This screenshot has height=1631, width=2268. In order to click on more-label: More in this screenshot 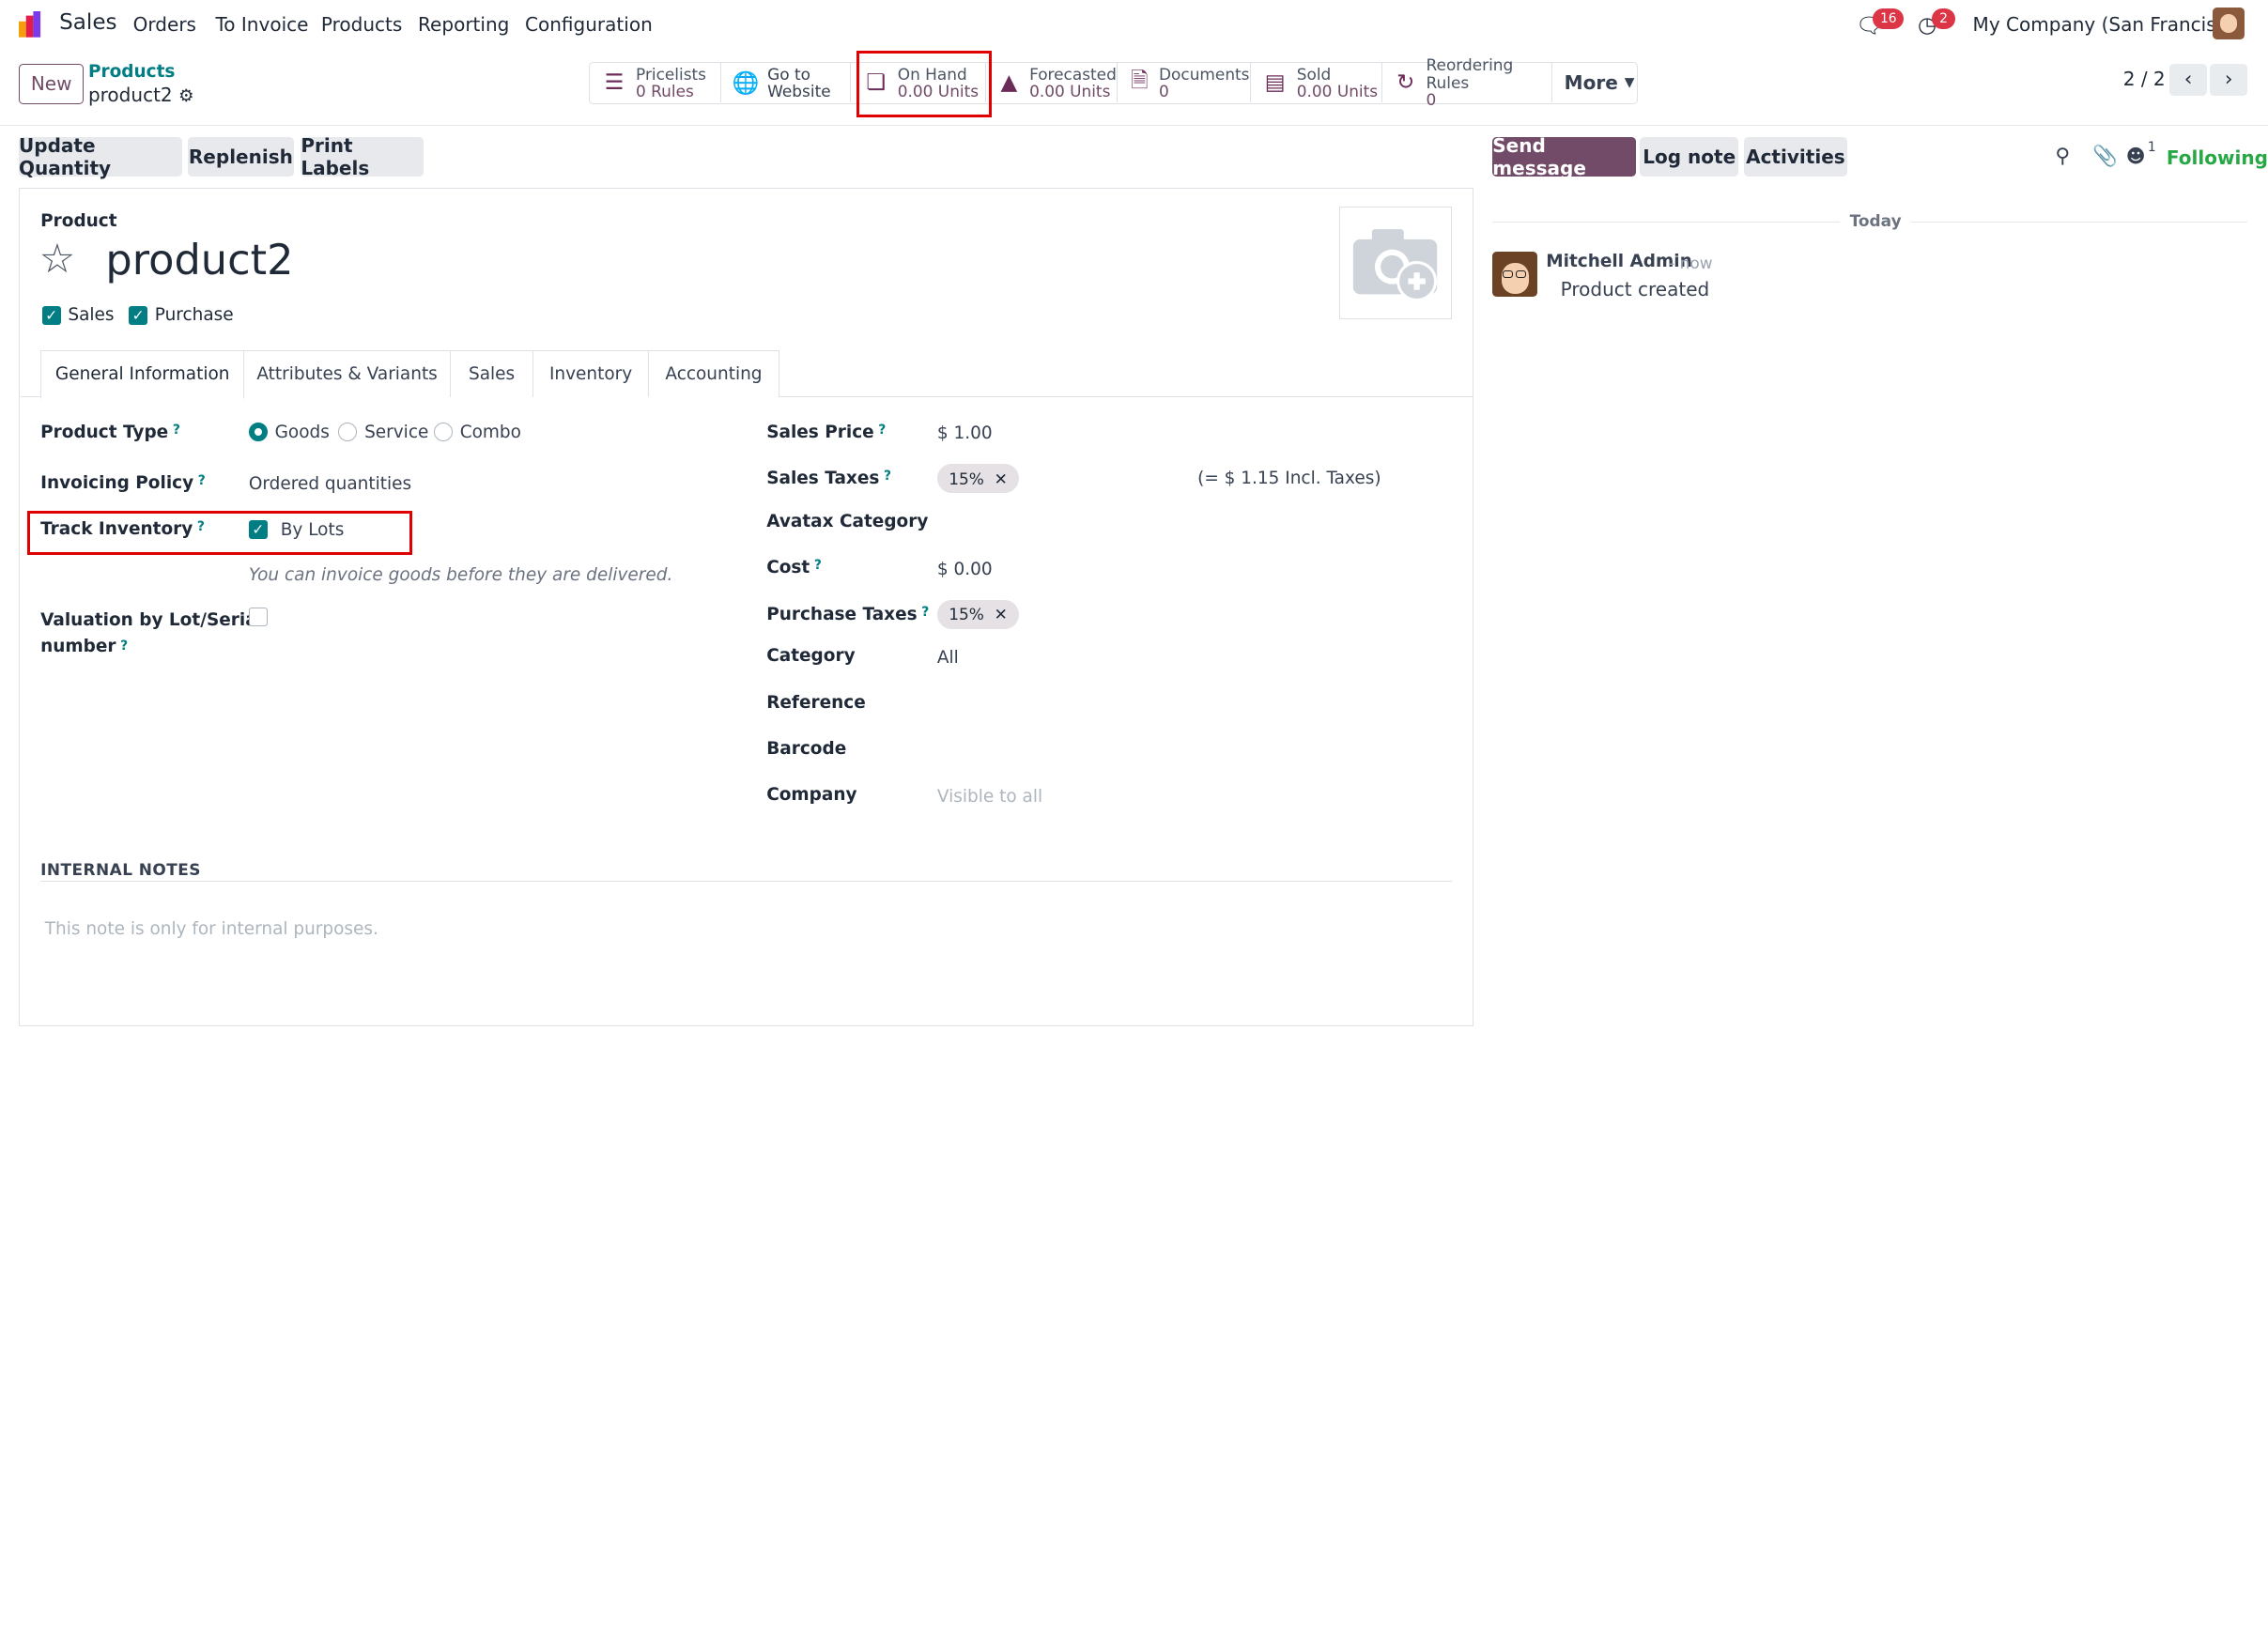, I will do `click(1591, 82)`.